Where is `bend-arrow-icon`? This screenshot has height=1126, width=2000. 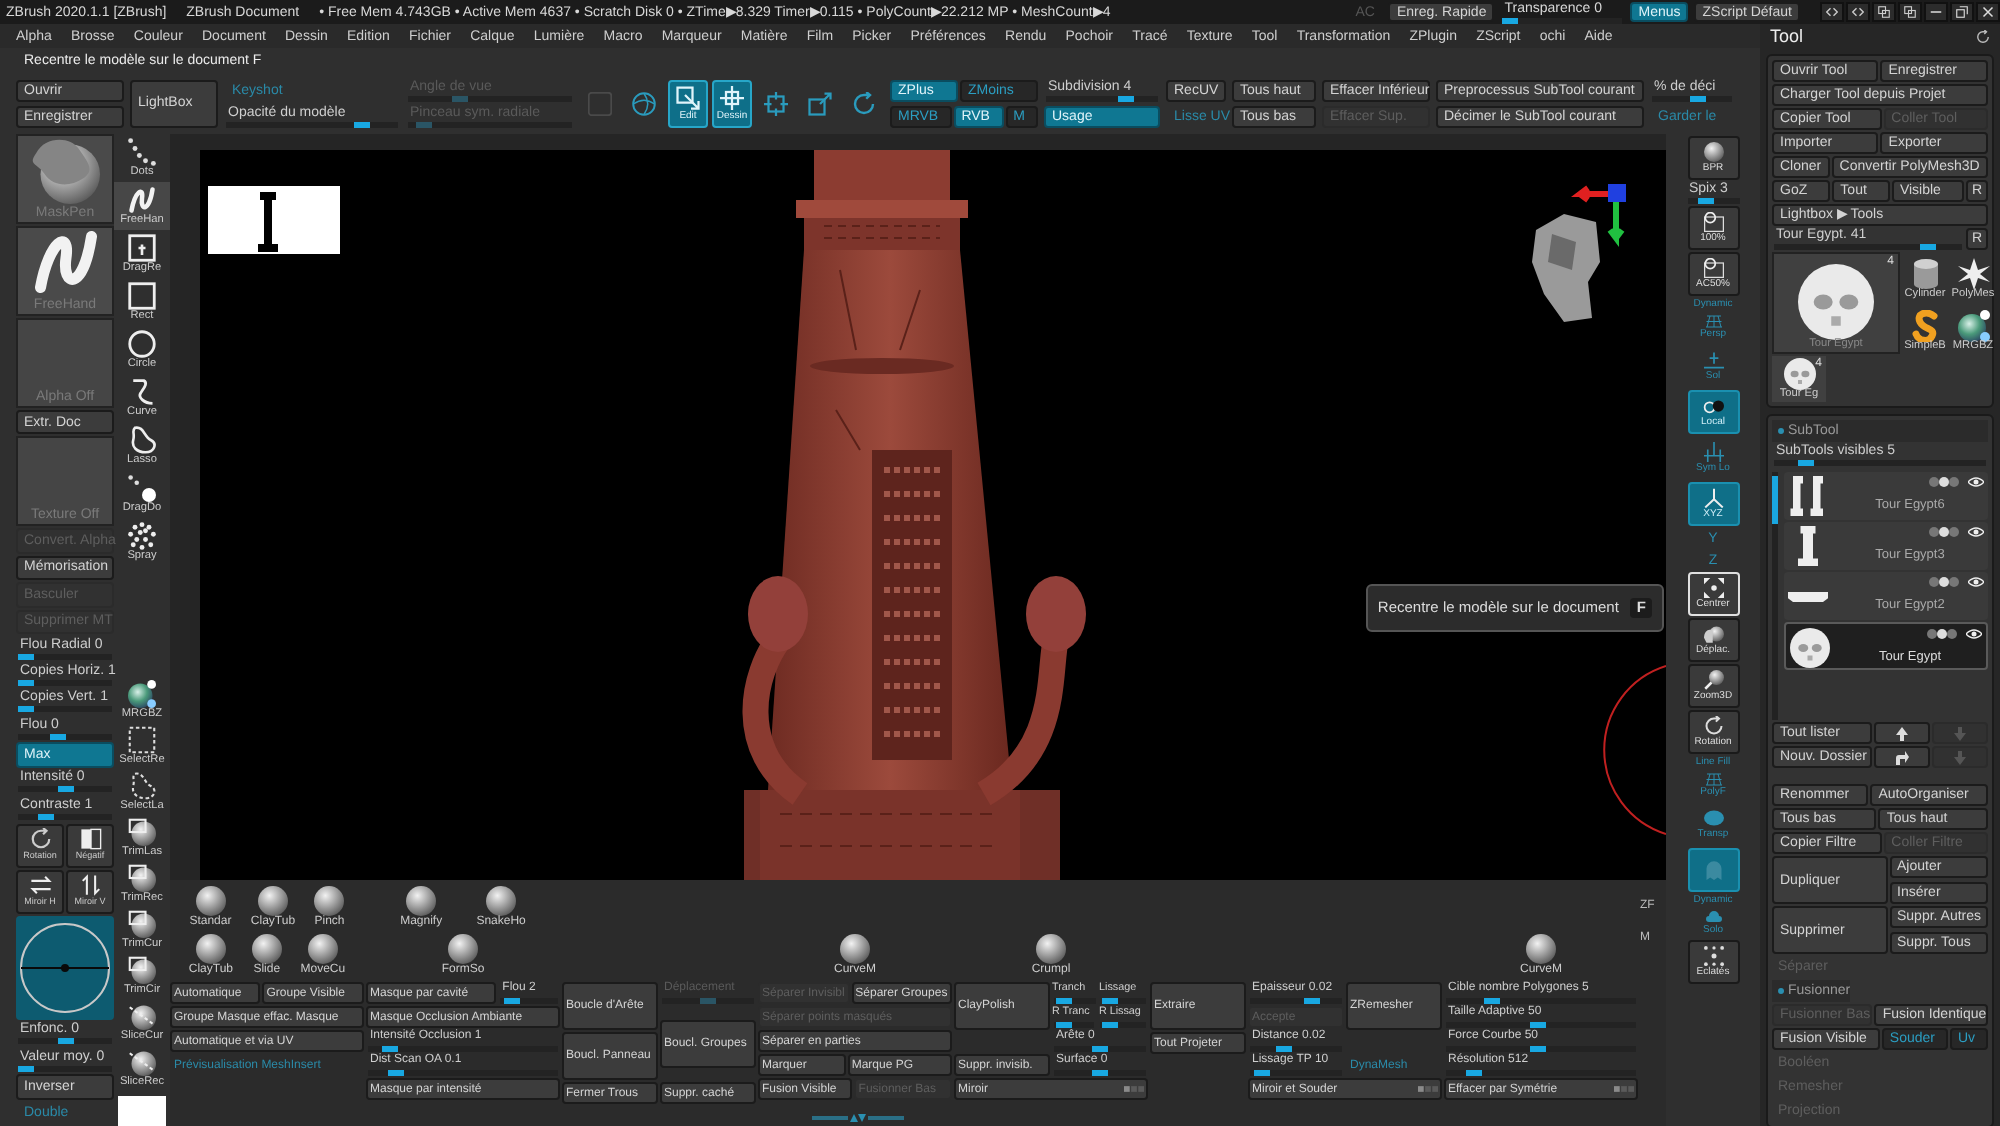
bend-arrow-icon is located at coordinates (1902, 757).